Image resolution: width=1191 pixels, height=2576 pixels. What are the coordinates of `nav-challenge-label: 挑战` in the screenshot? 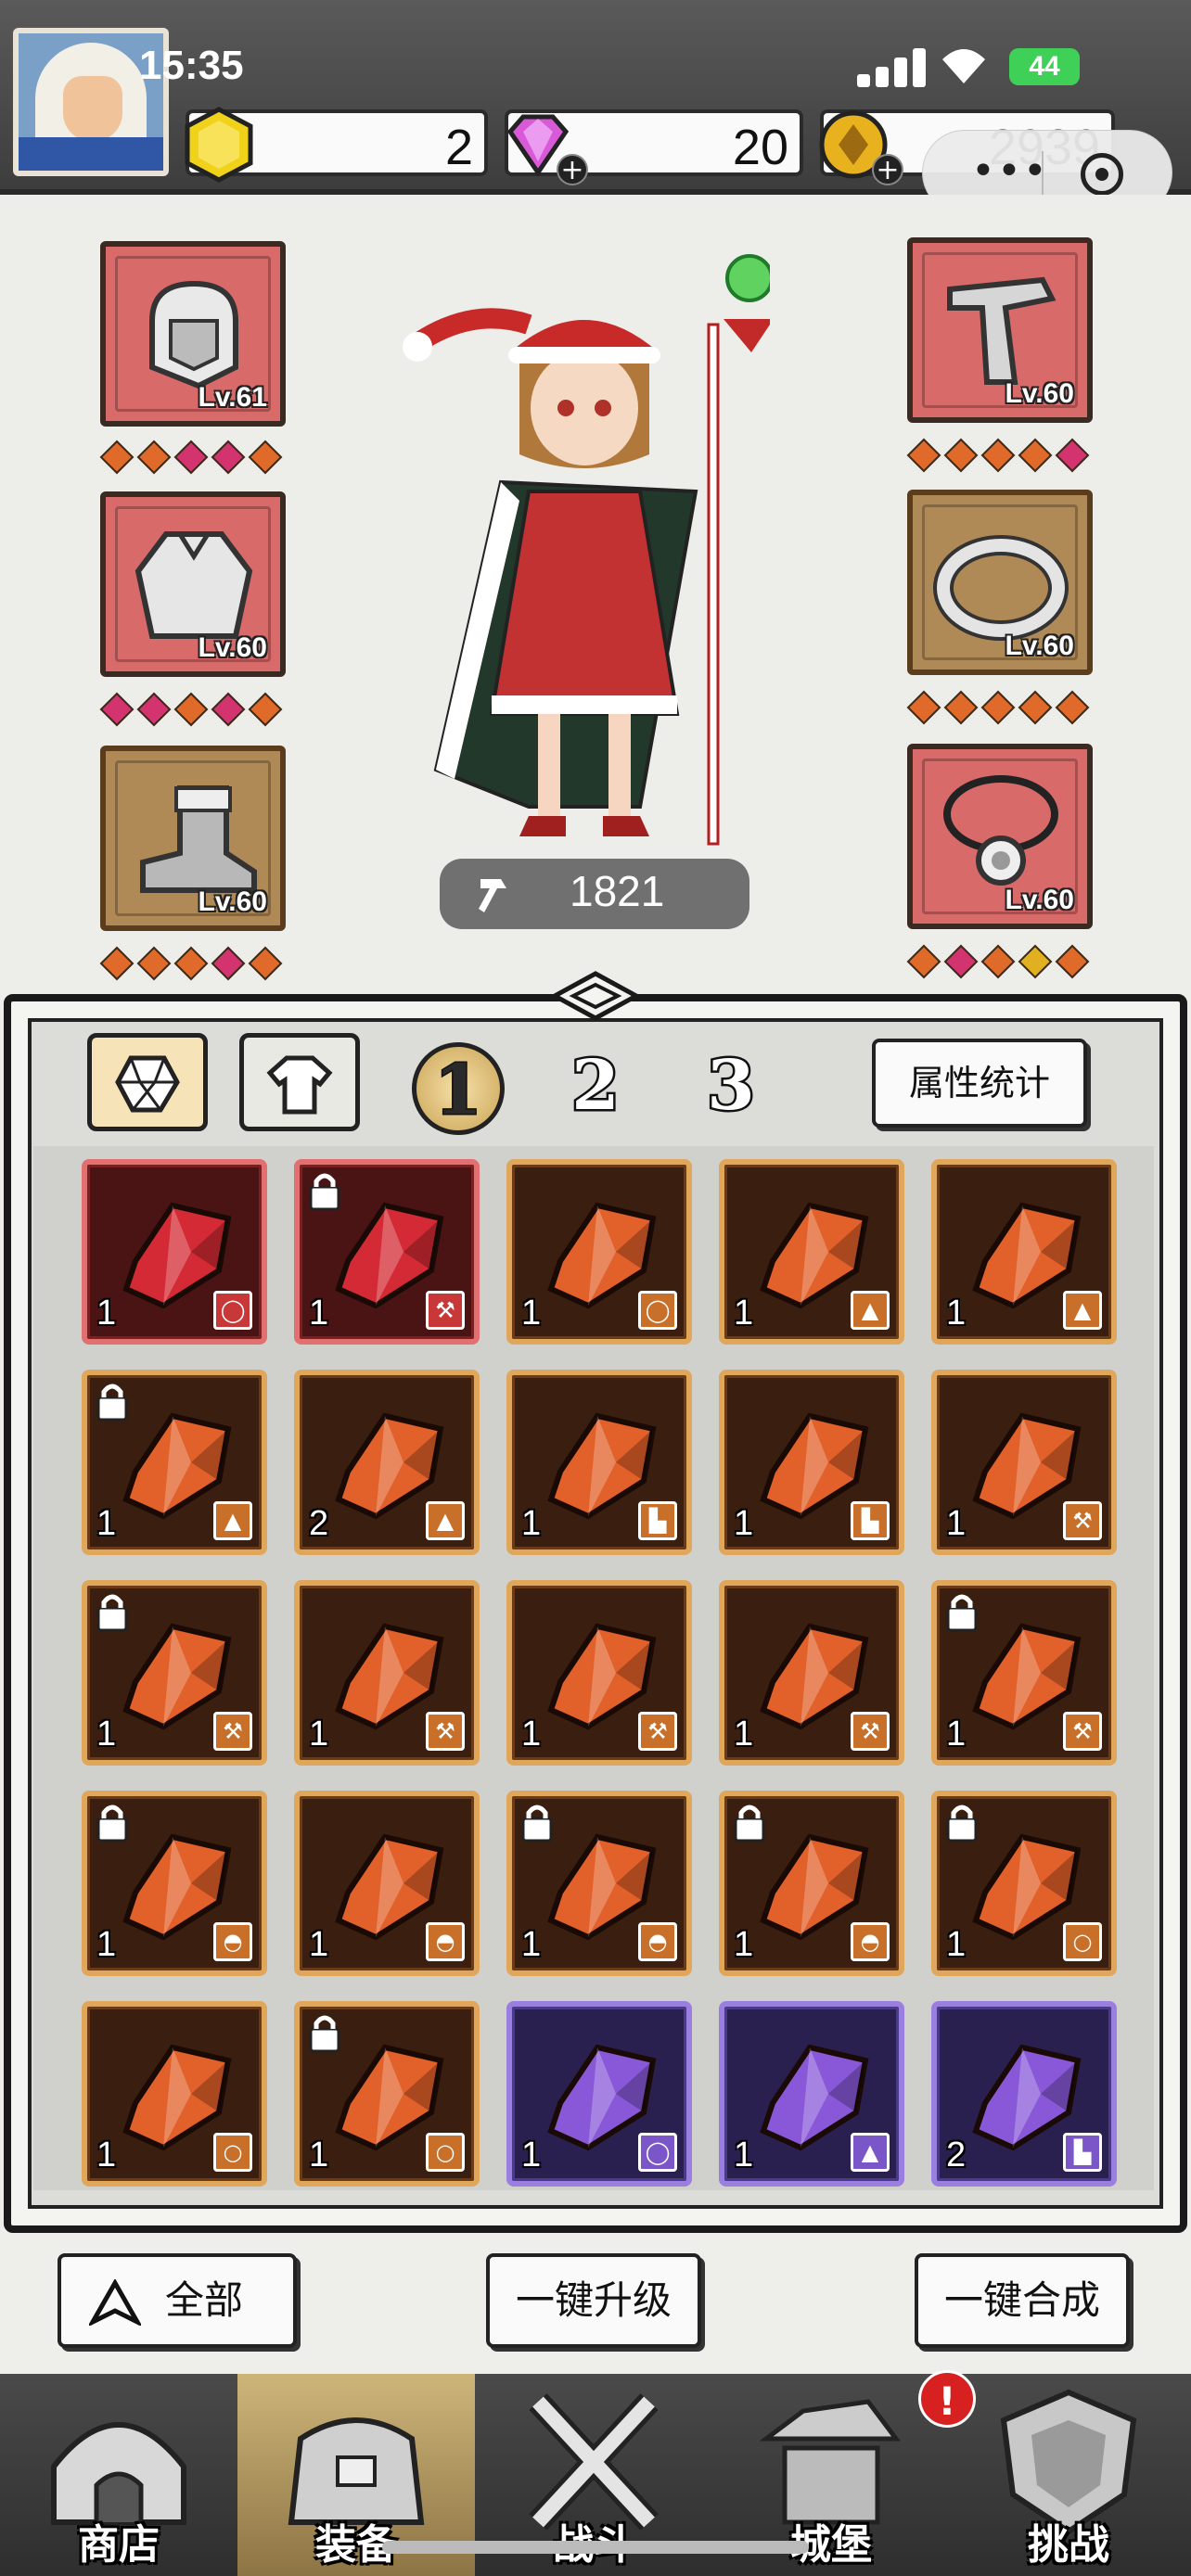 It's located at (1068, 2545).